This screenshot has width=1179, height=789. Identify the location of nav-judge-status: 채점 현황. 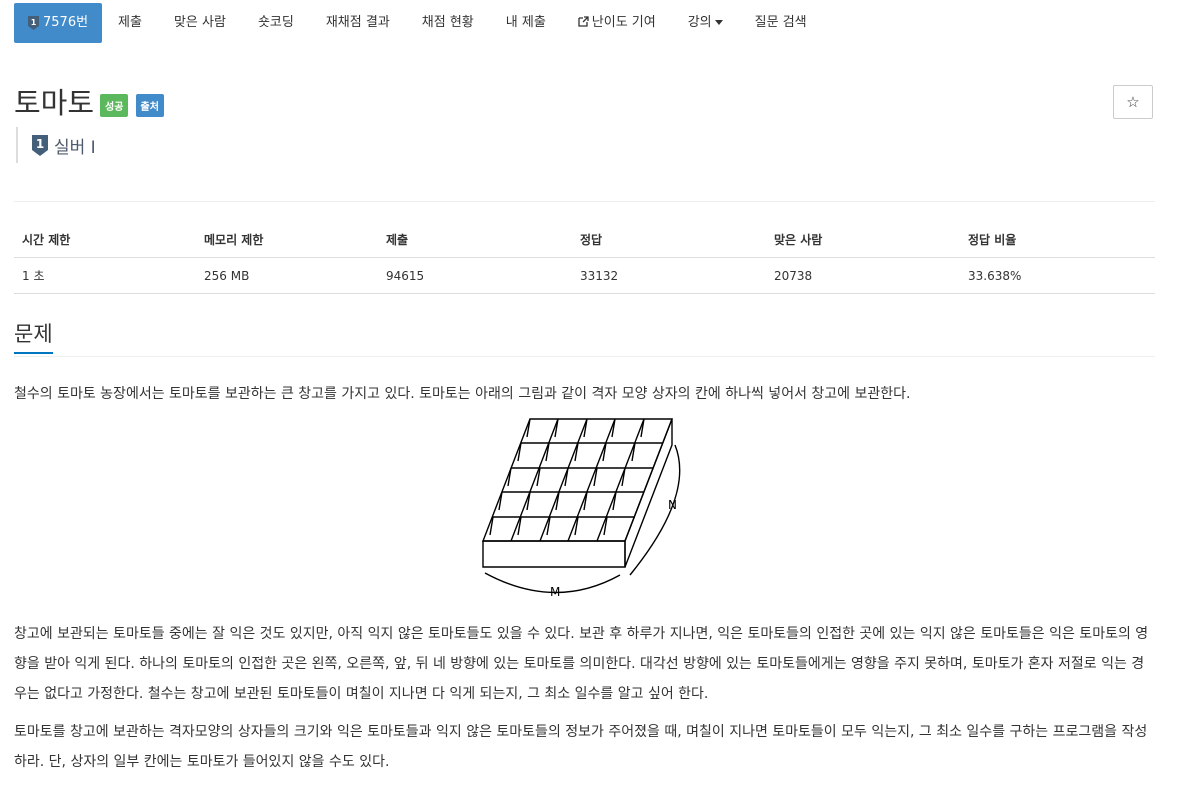
(448, 23).